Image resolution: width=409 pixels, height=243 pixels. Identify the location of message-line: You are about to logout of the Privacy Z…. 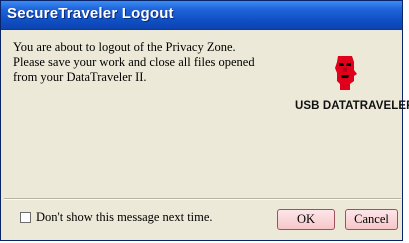
(124, 47).